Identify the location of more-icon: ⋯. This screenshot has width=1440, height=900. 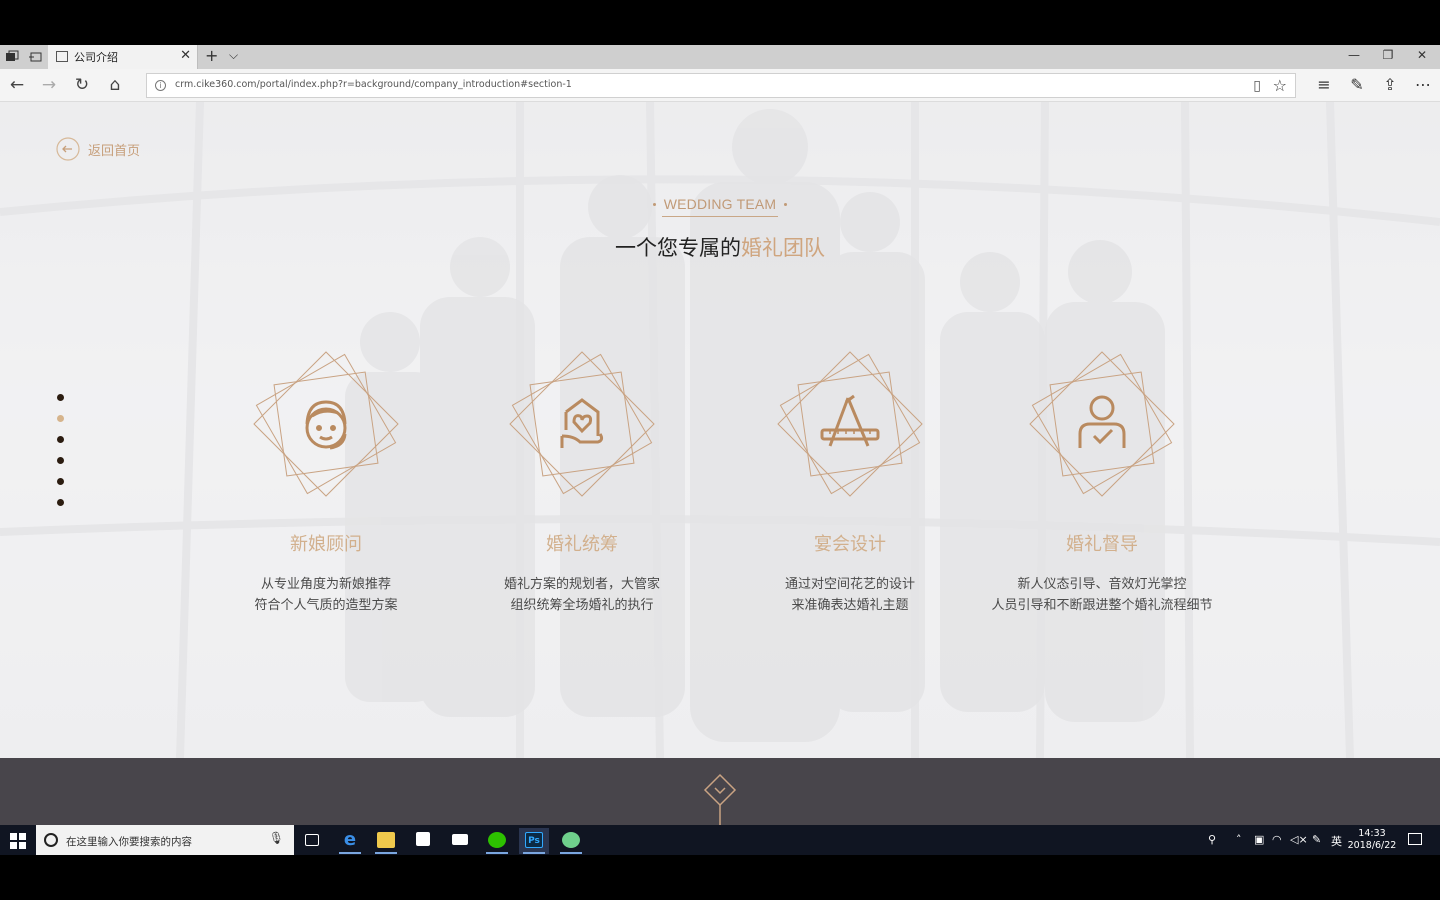
(1423, 84).